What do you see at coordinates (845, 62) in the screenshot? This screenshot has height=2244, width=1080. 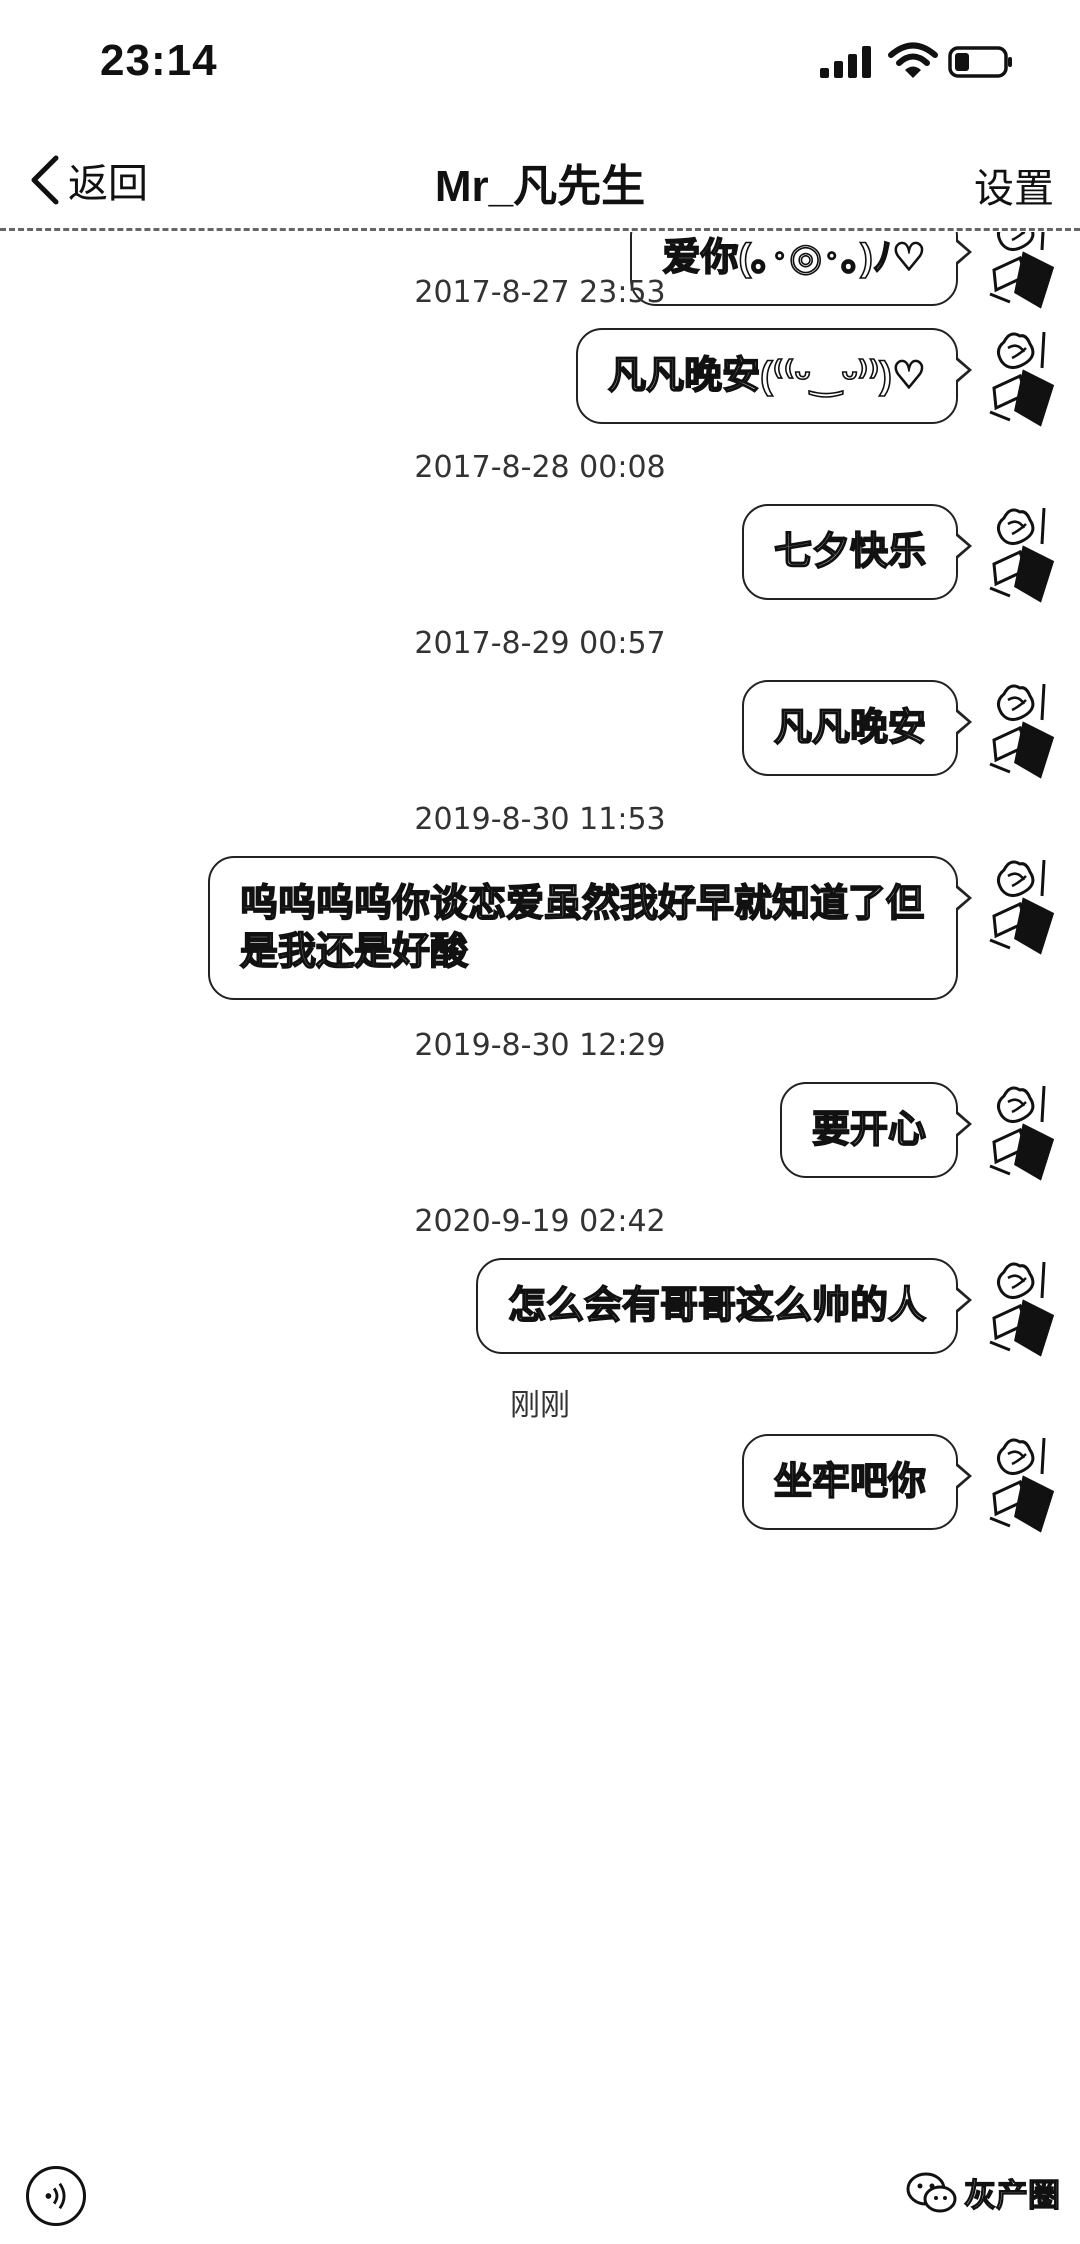 I see `signal-icon` at bounding box center [845, 62].